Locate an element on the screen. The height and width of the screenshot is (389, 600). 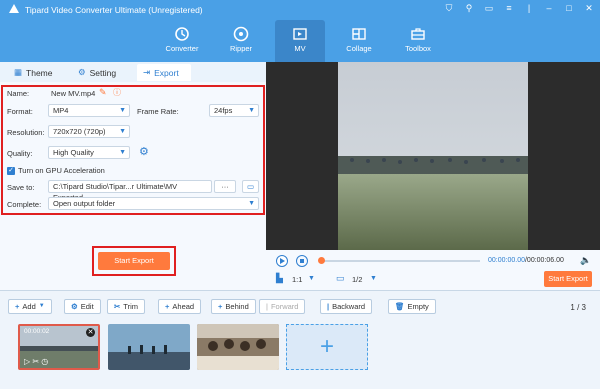
disc-icon is located at coordinates (241, 34).